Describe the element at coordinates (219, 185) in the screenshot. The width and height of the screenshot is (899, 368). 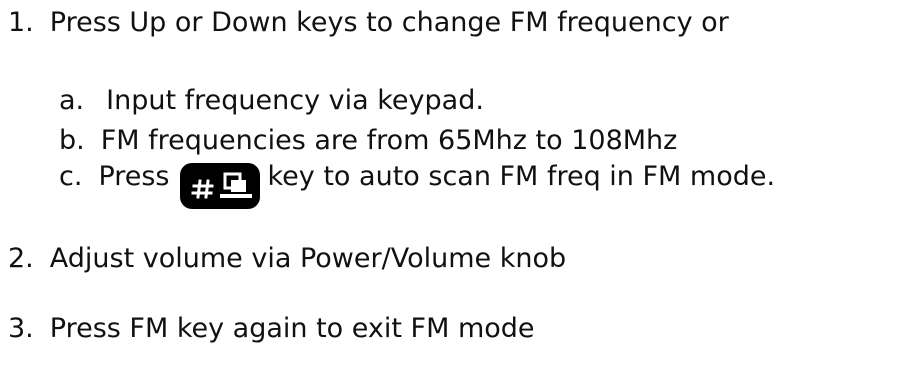
I see `hash-scan-key-icon` at that location.